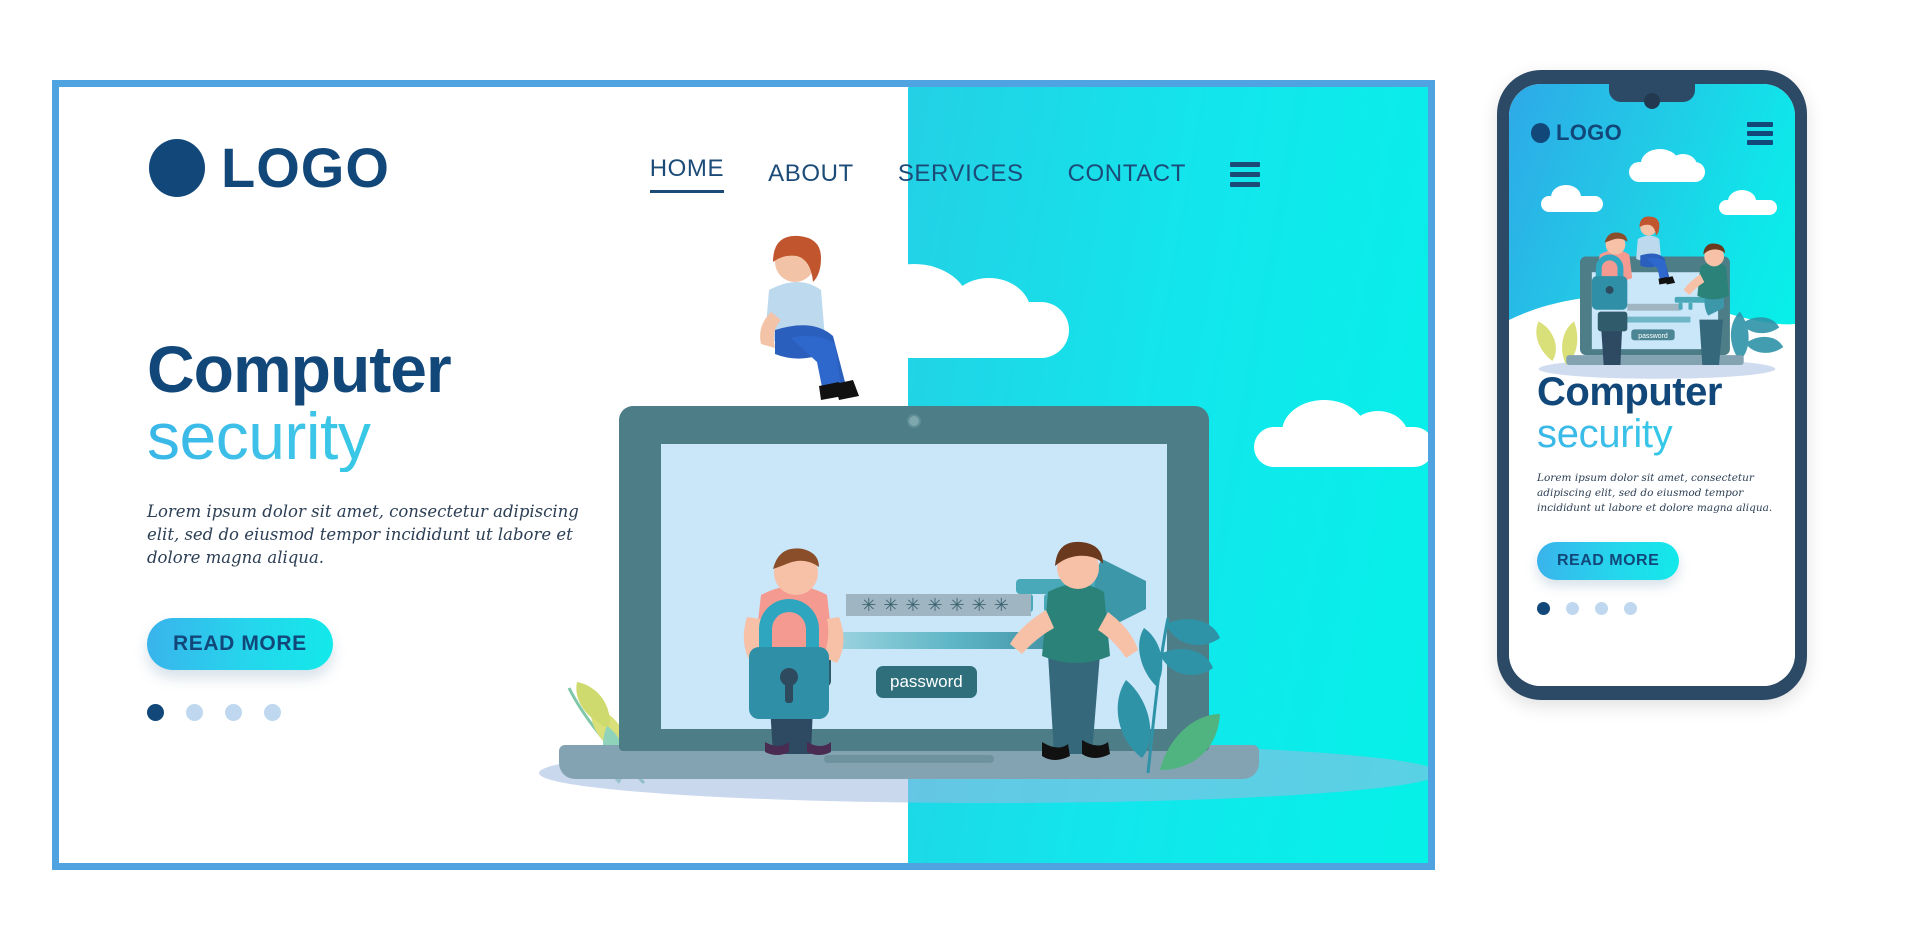 Image resolution: width=1920 pixels, height=928 pixels. Describe the element at coordinates (1629, 392) in the screenshot. I see `mobile-hero-title-line1: Computer` at that location.